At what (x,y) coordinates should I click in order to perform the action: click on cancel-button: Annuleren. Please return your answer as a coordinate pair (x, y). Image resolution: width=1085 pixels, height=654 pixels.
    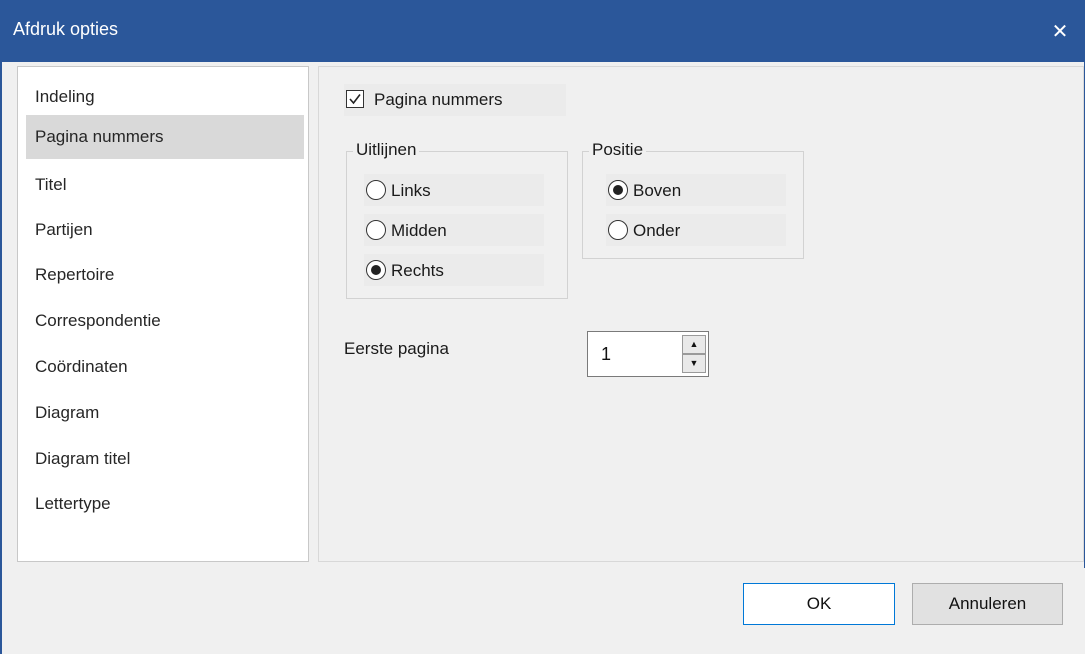
    Looking at the image, I should click on (987, 604).